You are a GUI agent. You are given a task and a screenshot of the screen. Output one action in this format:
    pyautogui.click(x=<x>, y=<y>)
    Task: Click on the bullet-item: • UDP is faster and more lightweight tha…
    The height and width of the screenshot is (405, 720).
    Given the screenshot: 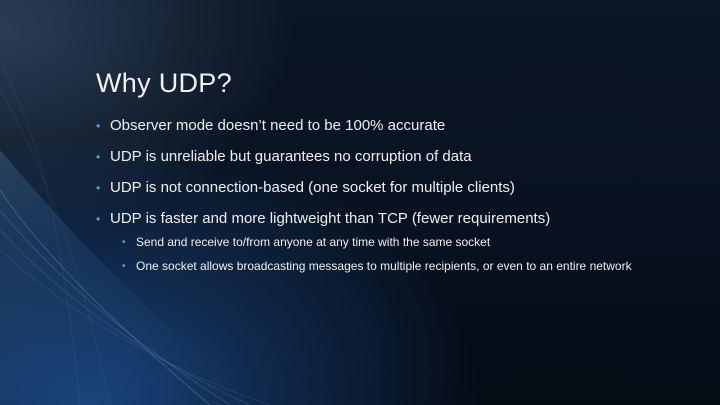 What is the action you would take?
    pyautogui.click(x=376, y=241)
    